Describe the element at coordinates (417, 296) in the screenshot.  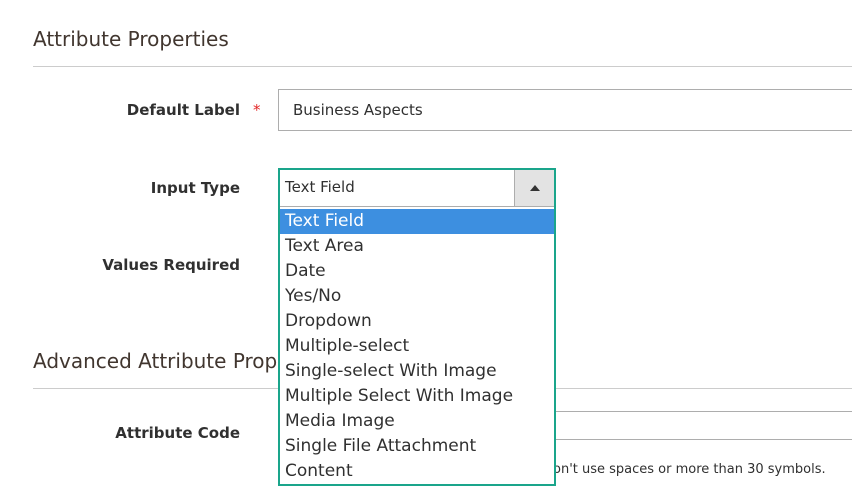
I see `option-yes-no: Yes/No` at that location.